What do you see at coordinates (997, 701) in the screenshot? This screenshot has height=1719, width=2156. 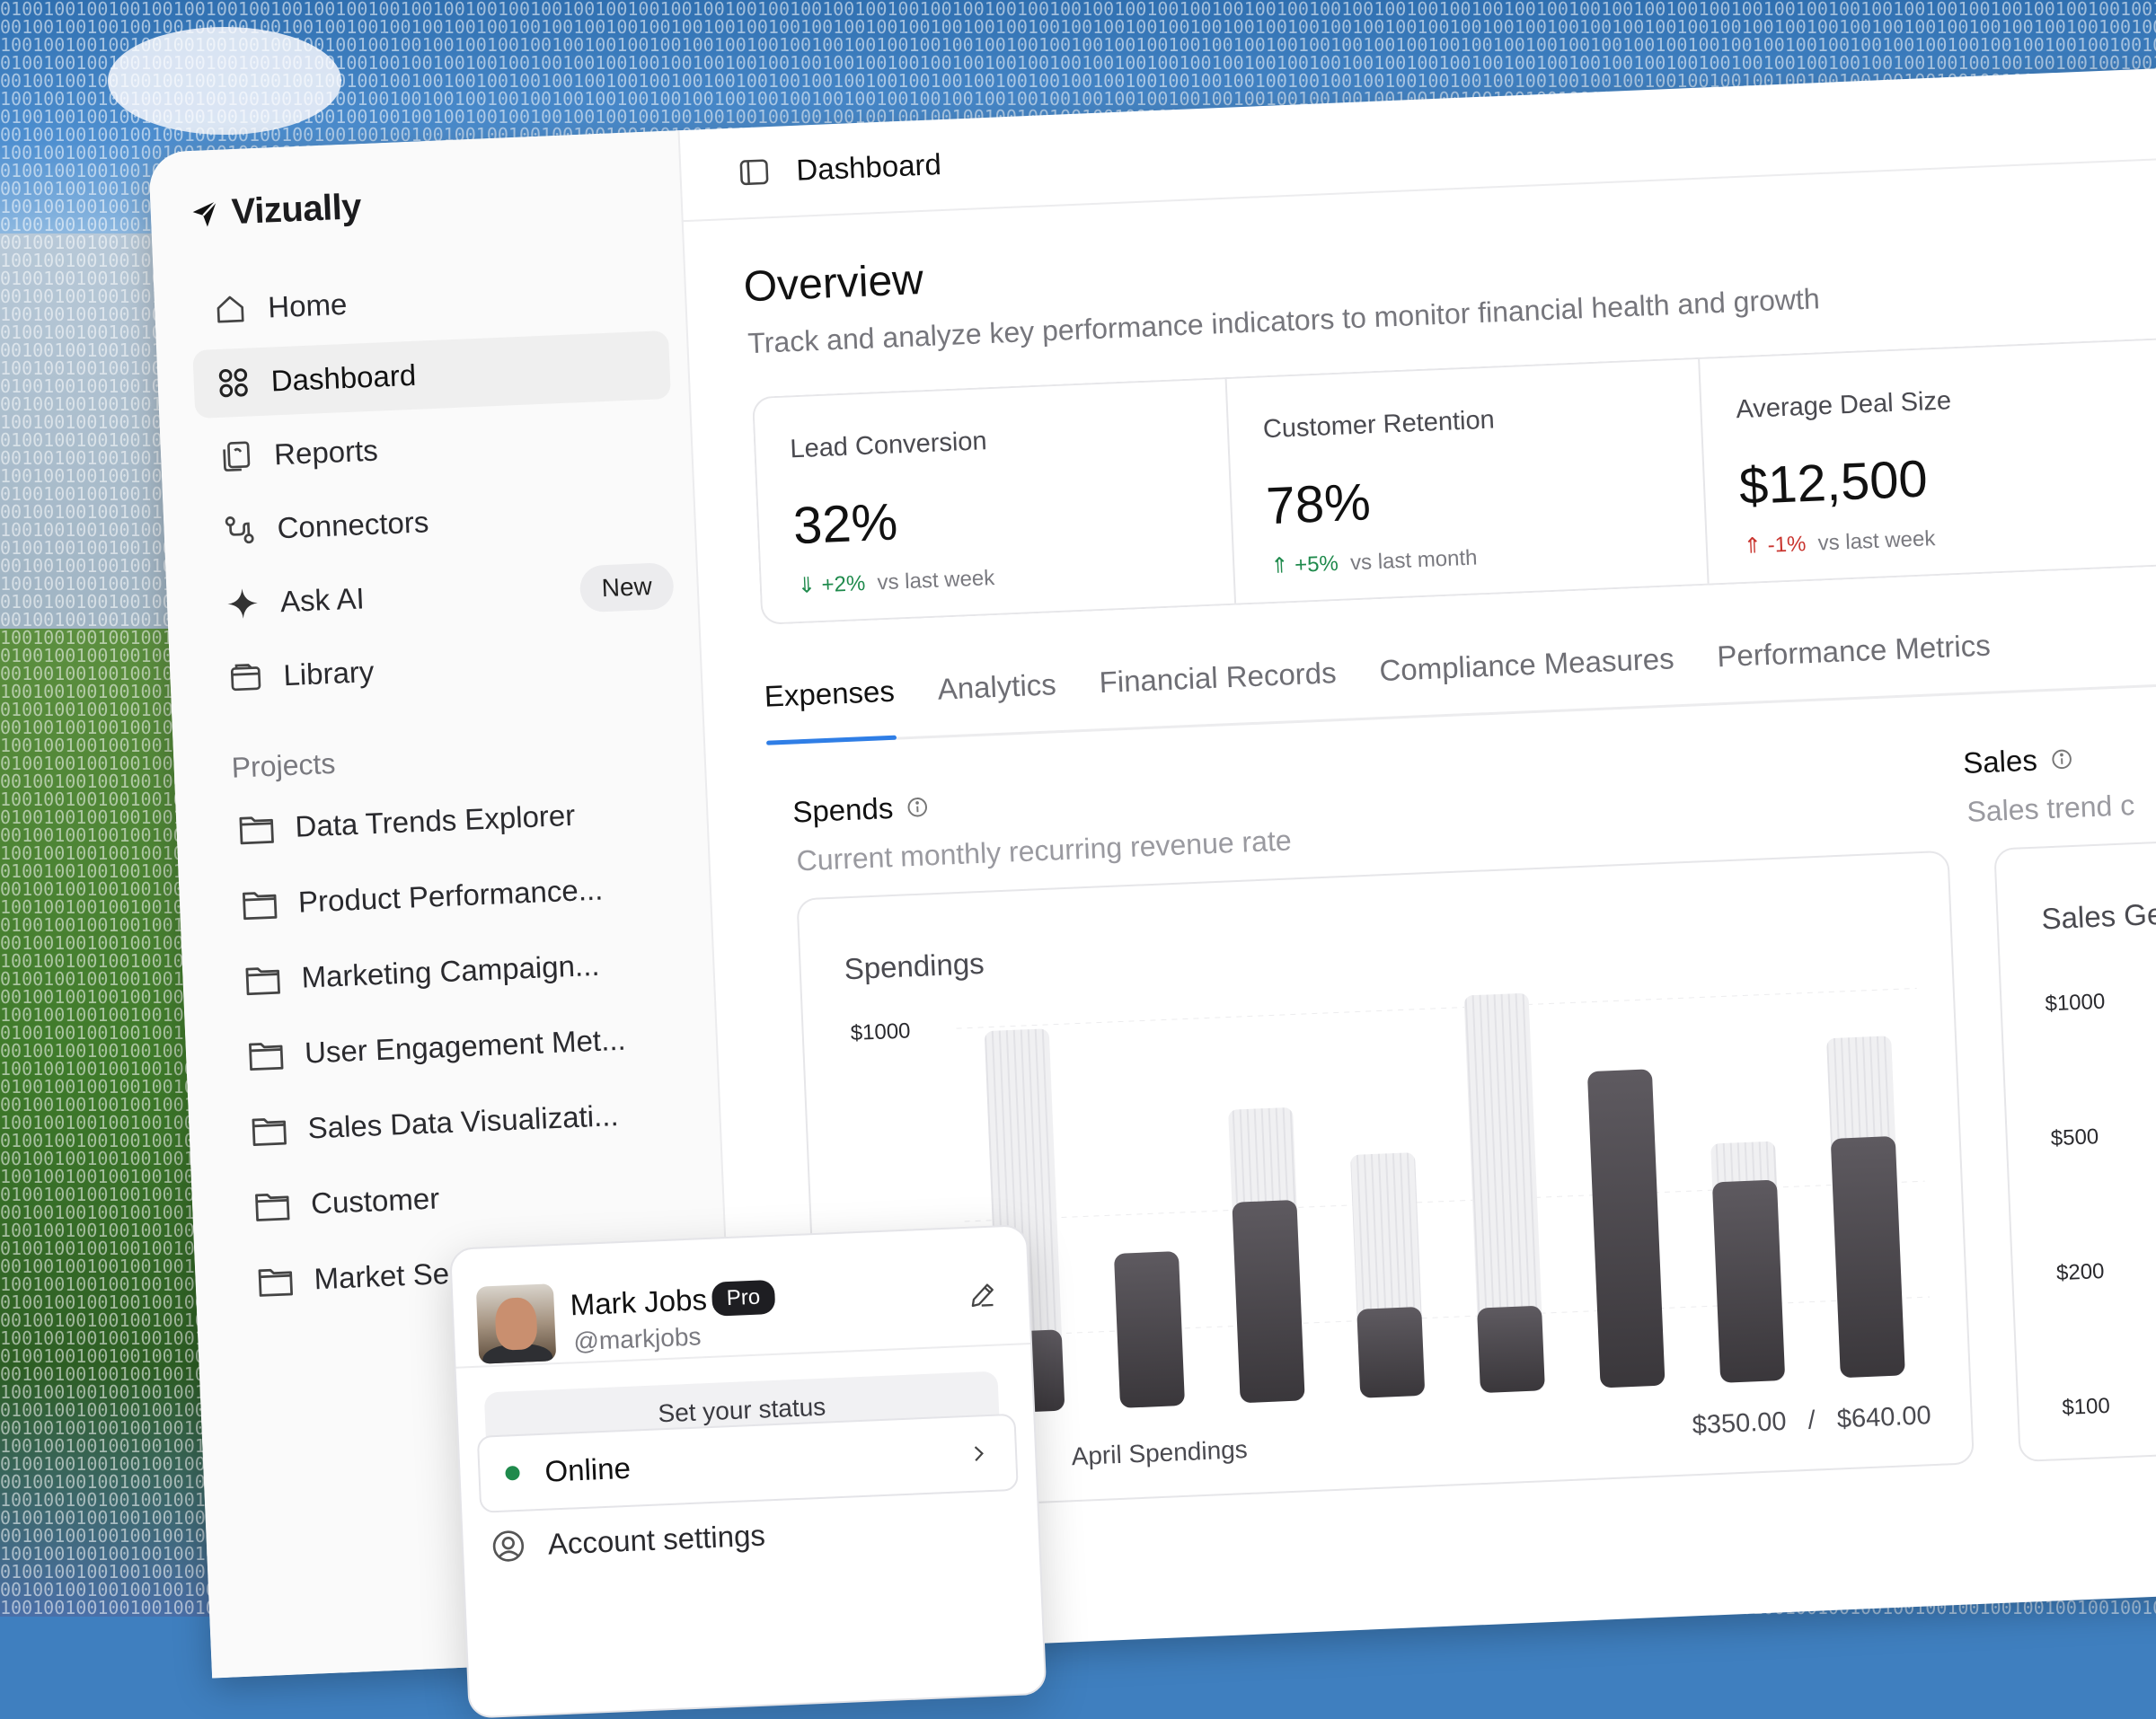 I see `tab-analytics: Analytics` at bounding box center [997, 701].